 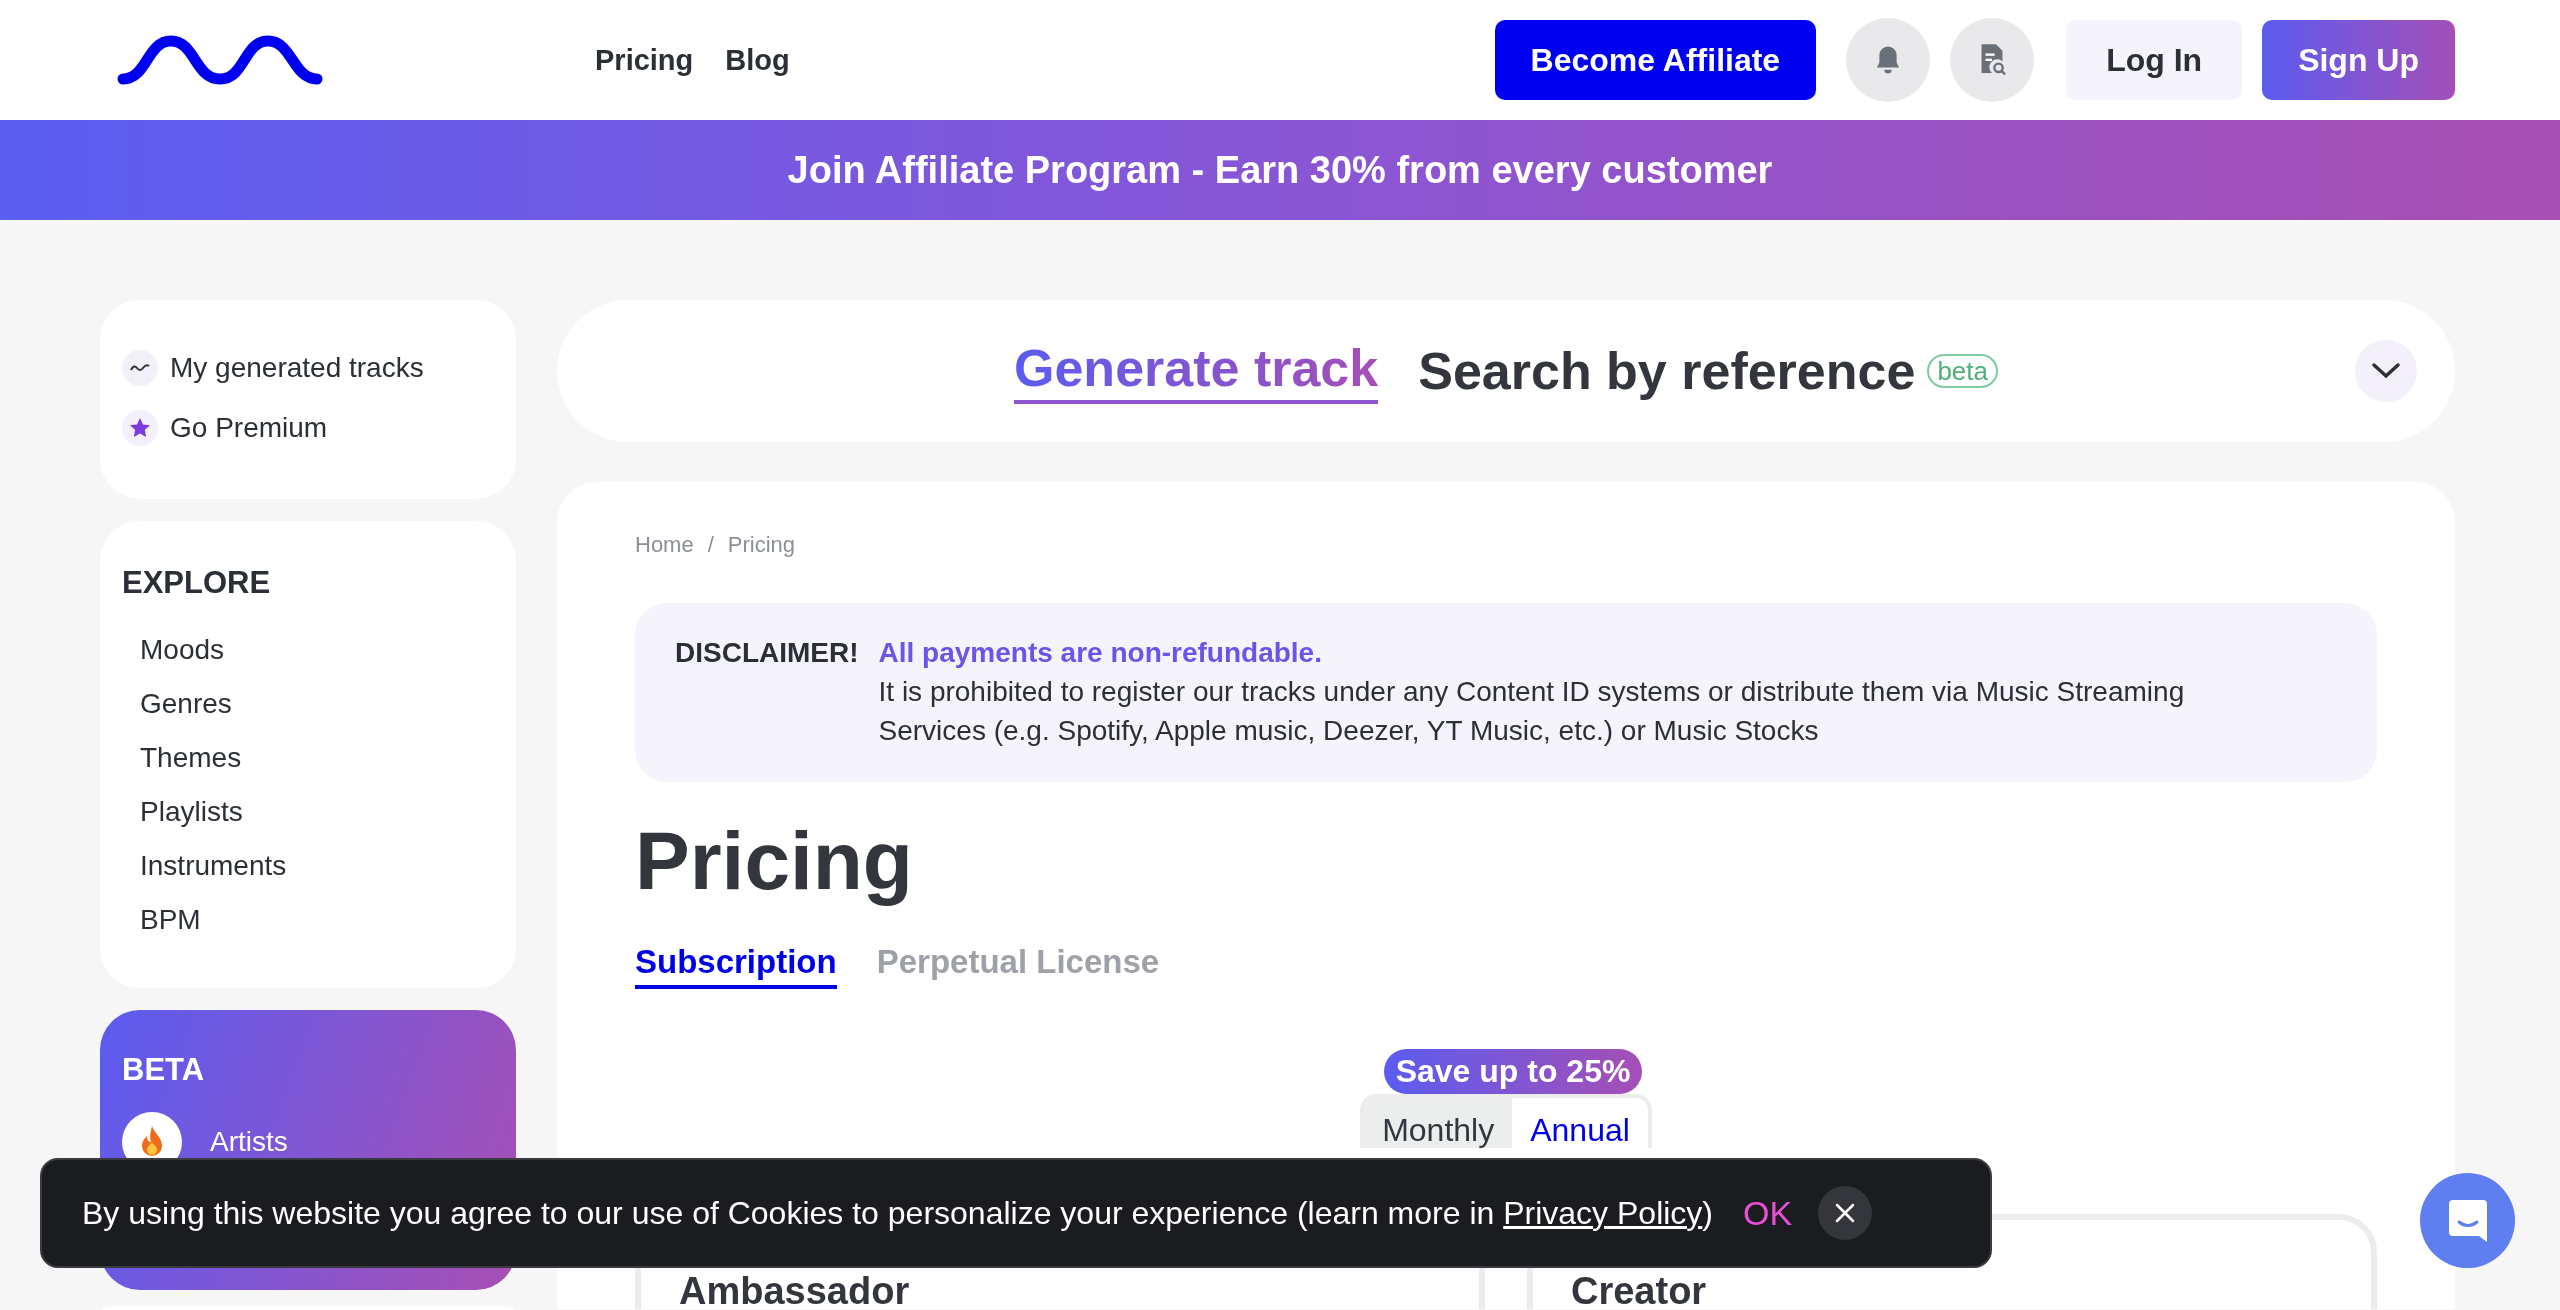 What do you see at coordinates (736, 966) in the screenshot?
I see `license-tab: Subscription` at bounding box center [736, 966].